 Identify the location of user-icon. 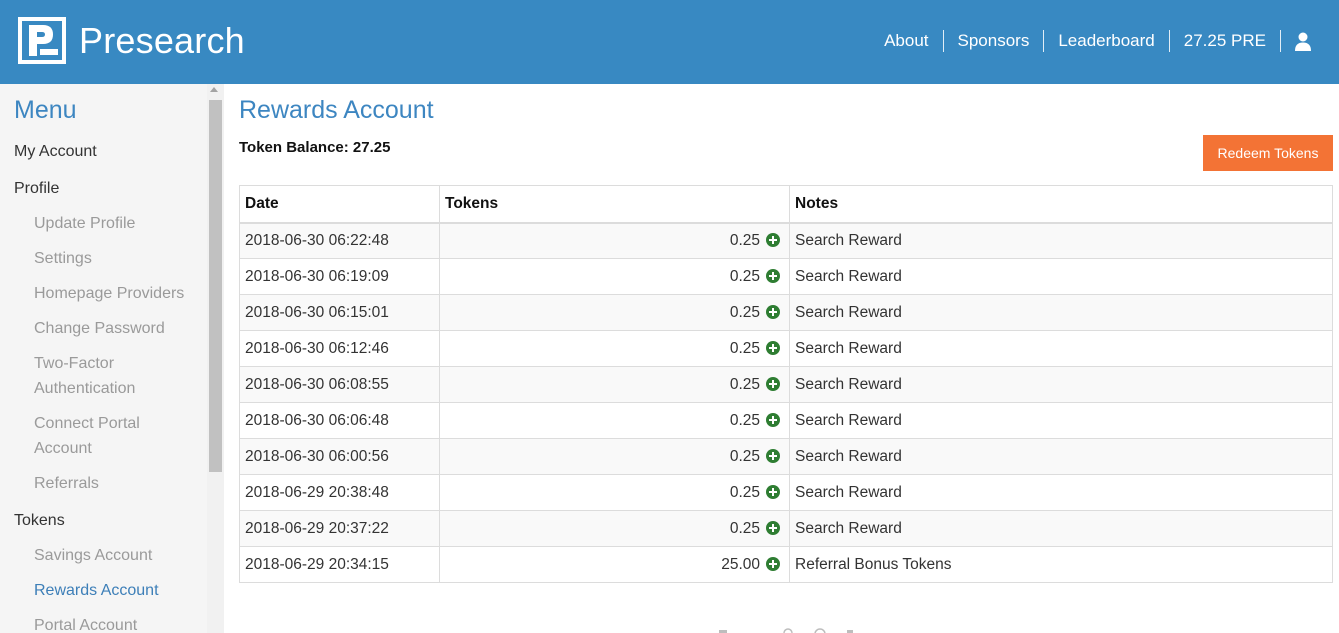
(1303, 41).